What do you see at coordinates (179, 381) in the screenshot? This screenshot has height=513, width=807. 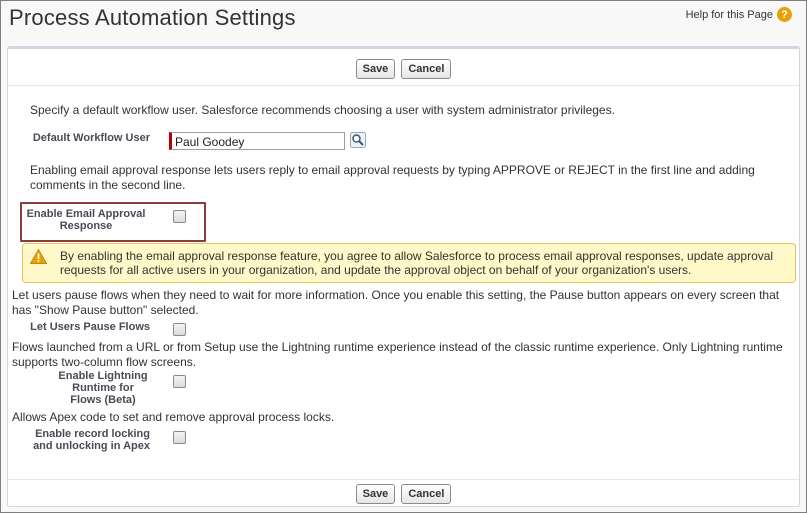 I see `enable-lightning-runtime-checkbox` at bounding box center [179, 381].